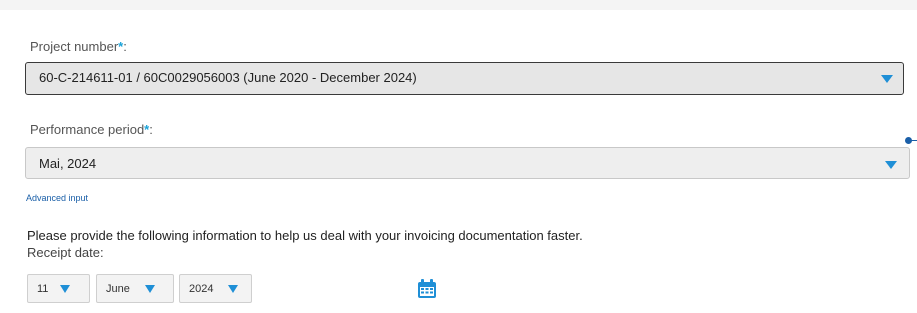  What do you see at coordinates (458, 5) in the screenshot?
I see `top-strip` at bounding box center [458, 5].